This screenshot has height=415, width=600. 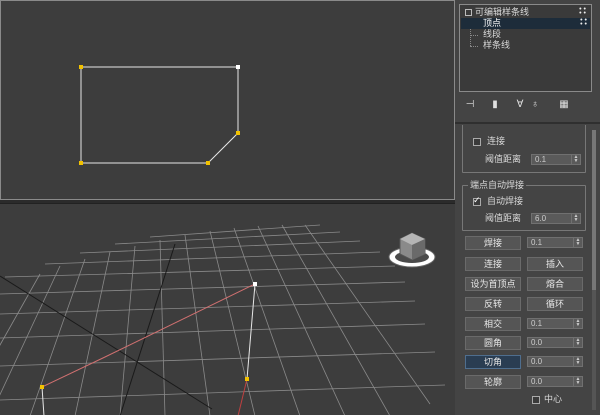 What do you see at coordinates (493, 243) in the screenshot?
I see `weld-button: 焊接` at bounding box center [493, 243].